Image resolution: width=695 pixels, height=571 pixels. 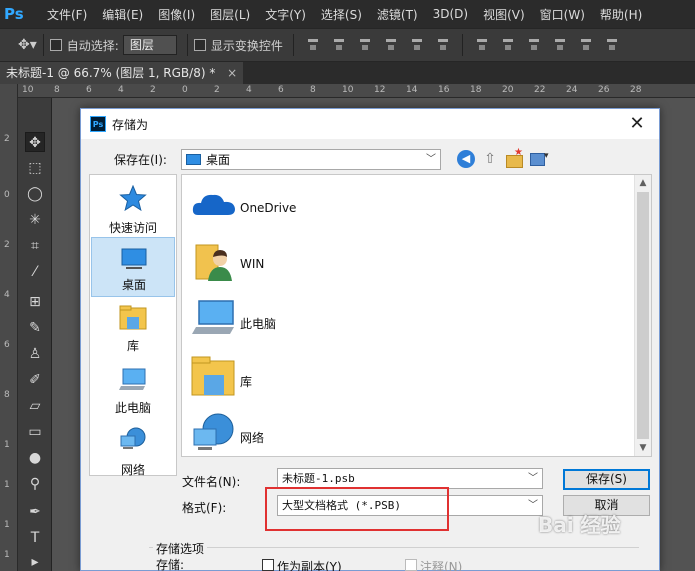 What do you see at coordinates (132, 228) in the screenshot?
I see `place-label: 快速访问` at bounding box center [132, 228].